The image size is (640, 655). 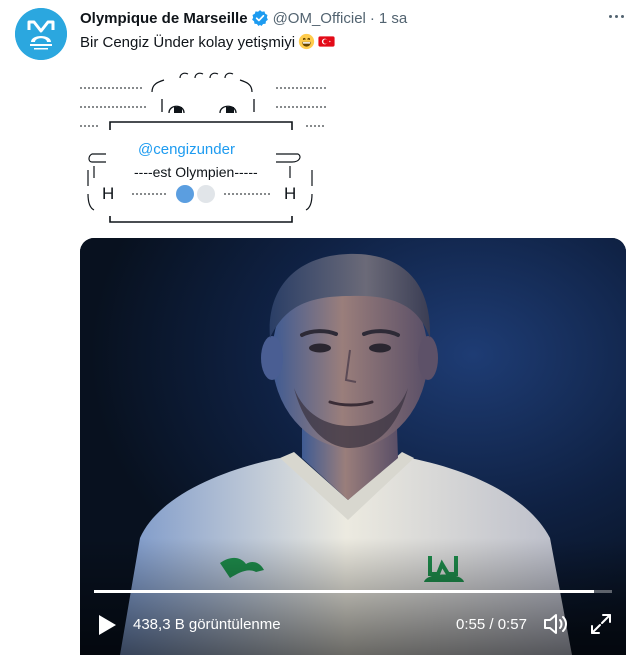 I want to click on avatar, so click(x=41, y=34).